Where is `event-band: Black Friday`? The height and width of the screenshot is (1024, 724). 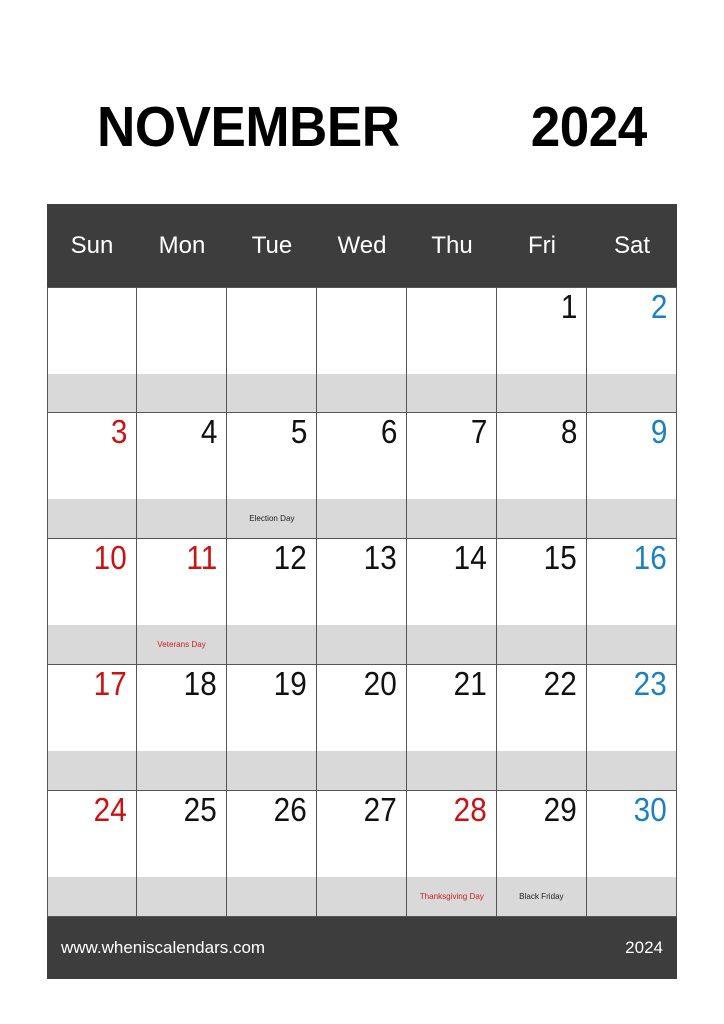 event-band: Black Friday is located at coordinates (541, 896).